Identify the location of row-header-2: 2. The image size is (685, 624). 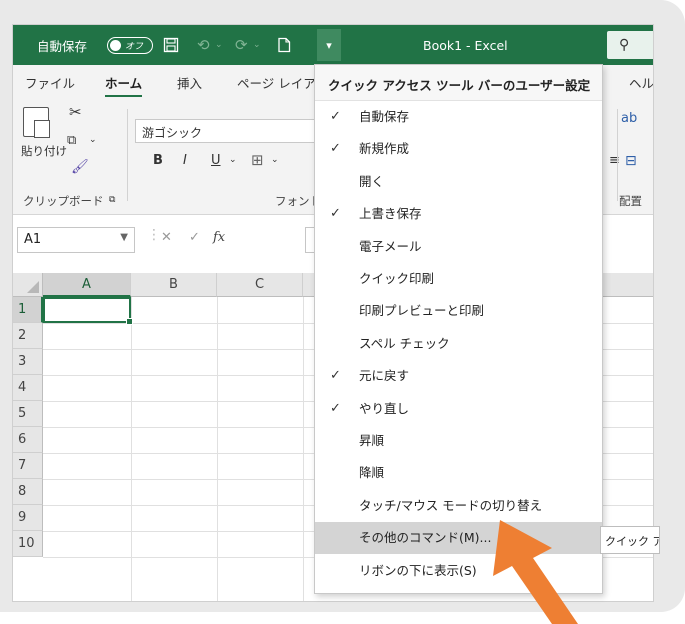
(28, 336).